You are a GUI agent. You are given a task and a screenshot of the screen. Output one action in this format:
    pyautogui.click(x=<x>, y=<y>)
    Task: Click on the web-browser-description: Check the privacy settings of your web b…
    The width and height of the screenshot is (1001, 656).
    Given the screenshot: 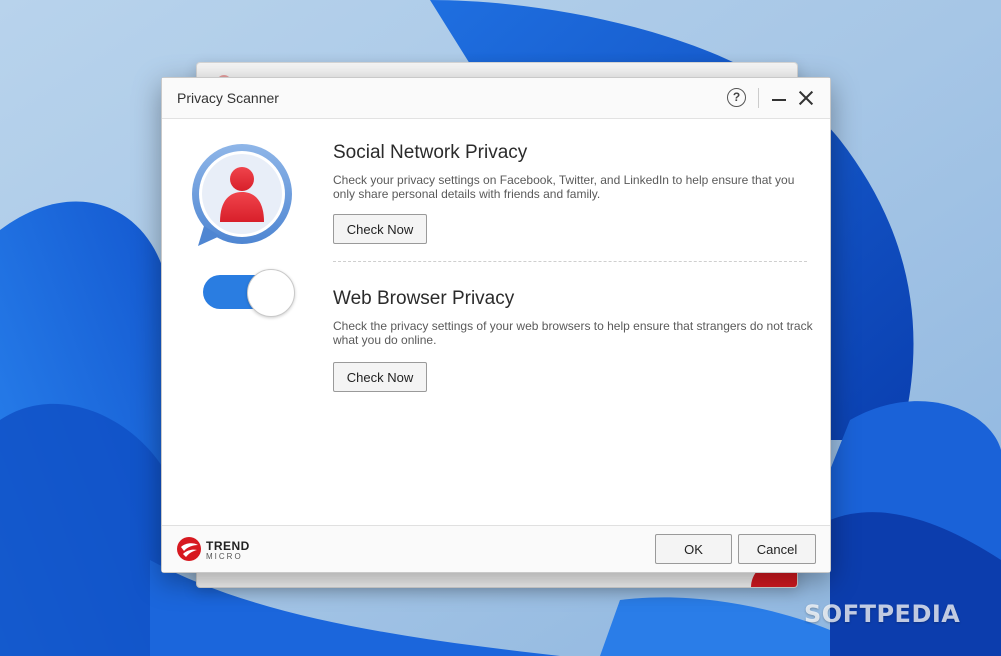 What is the action you would take?
    pyautogui.click(x=573, y=333)
    